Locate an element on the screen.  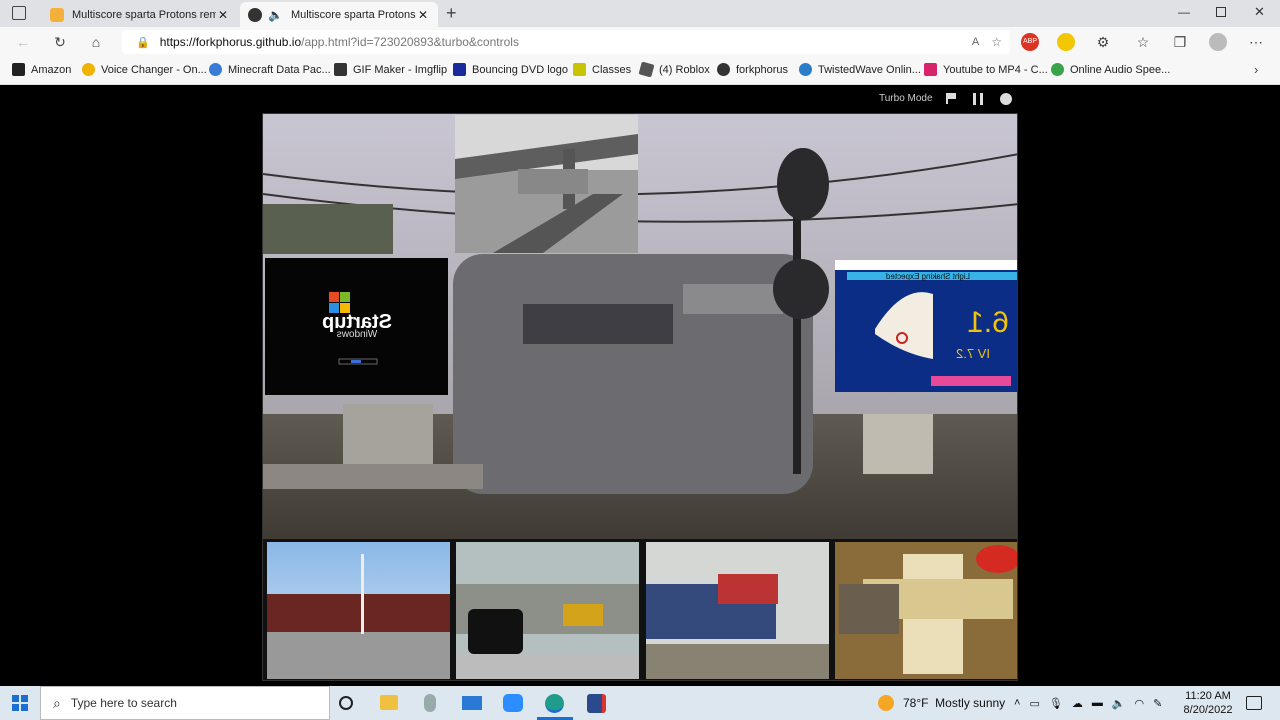
chevron-right-icon: › is located at coordinates (1256, 69).